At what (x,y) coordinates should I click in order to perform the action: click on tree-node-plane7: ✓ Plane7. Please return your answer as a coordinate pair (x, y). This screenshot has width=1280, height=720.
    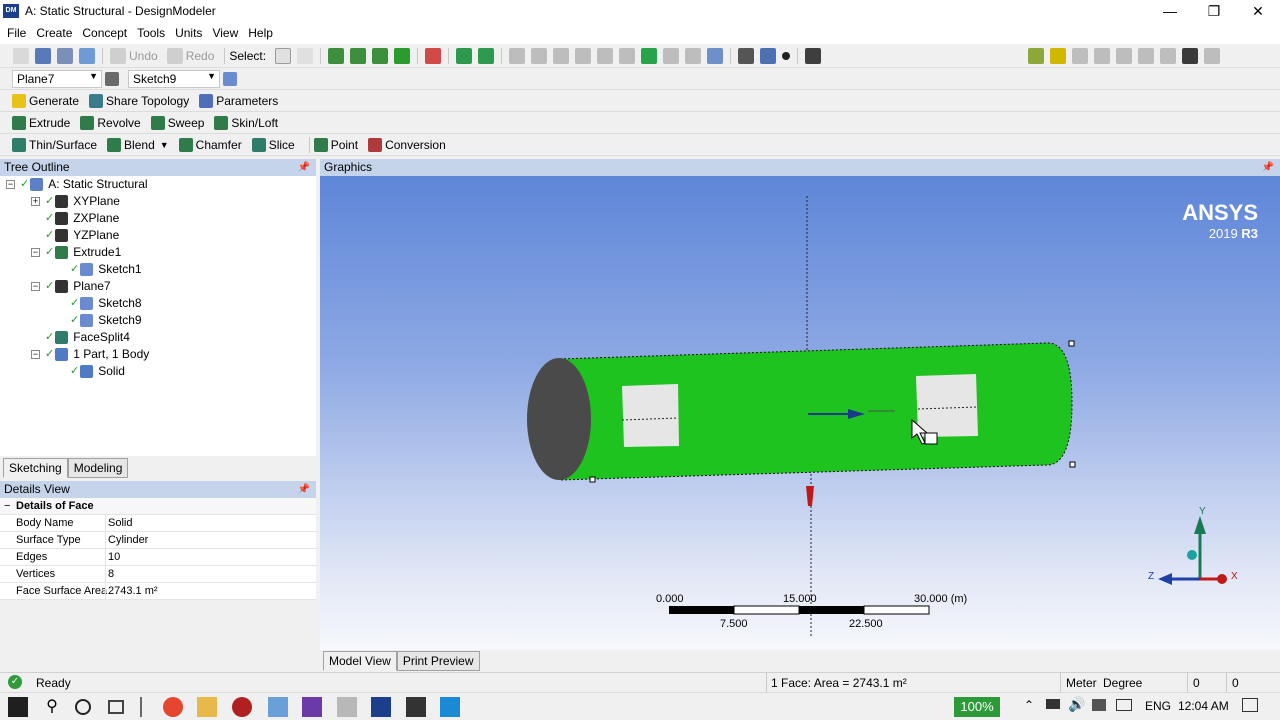
    Looking at the image, I should click on (78, 286).